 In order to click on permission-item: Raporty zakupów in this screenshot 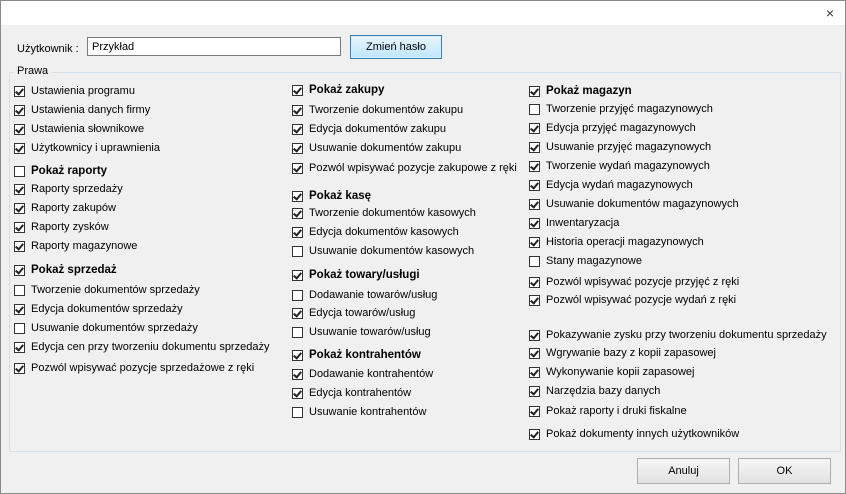, I will do `click(65, 208)`.